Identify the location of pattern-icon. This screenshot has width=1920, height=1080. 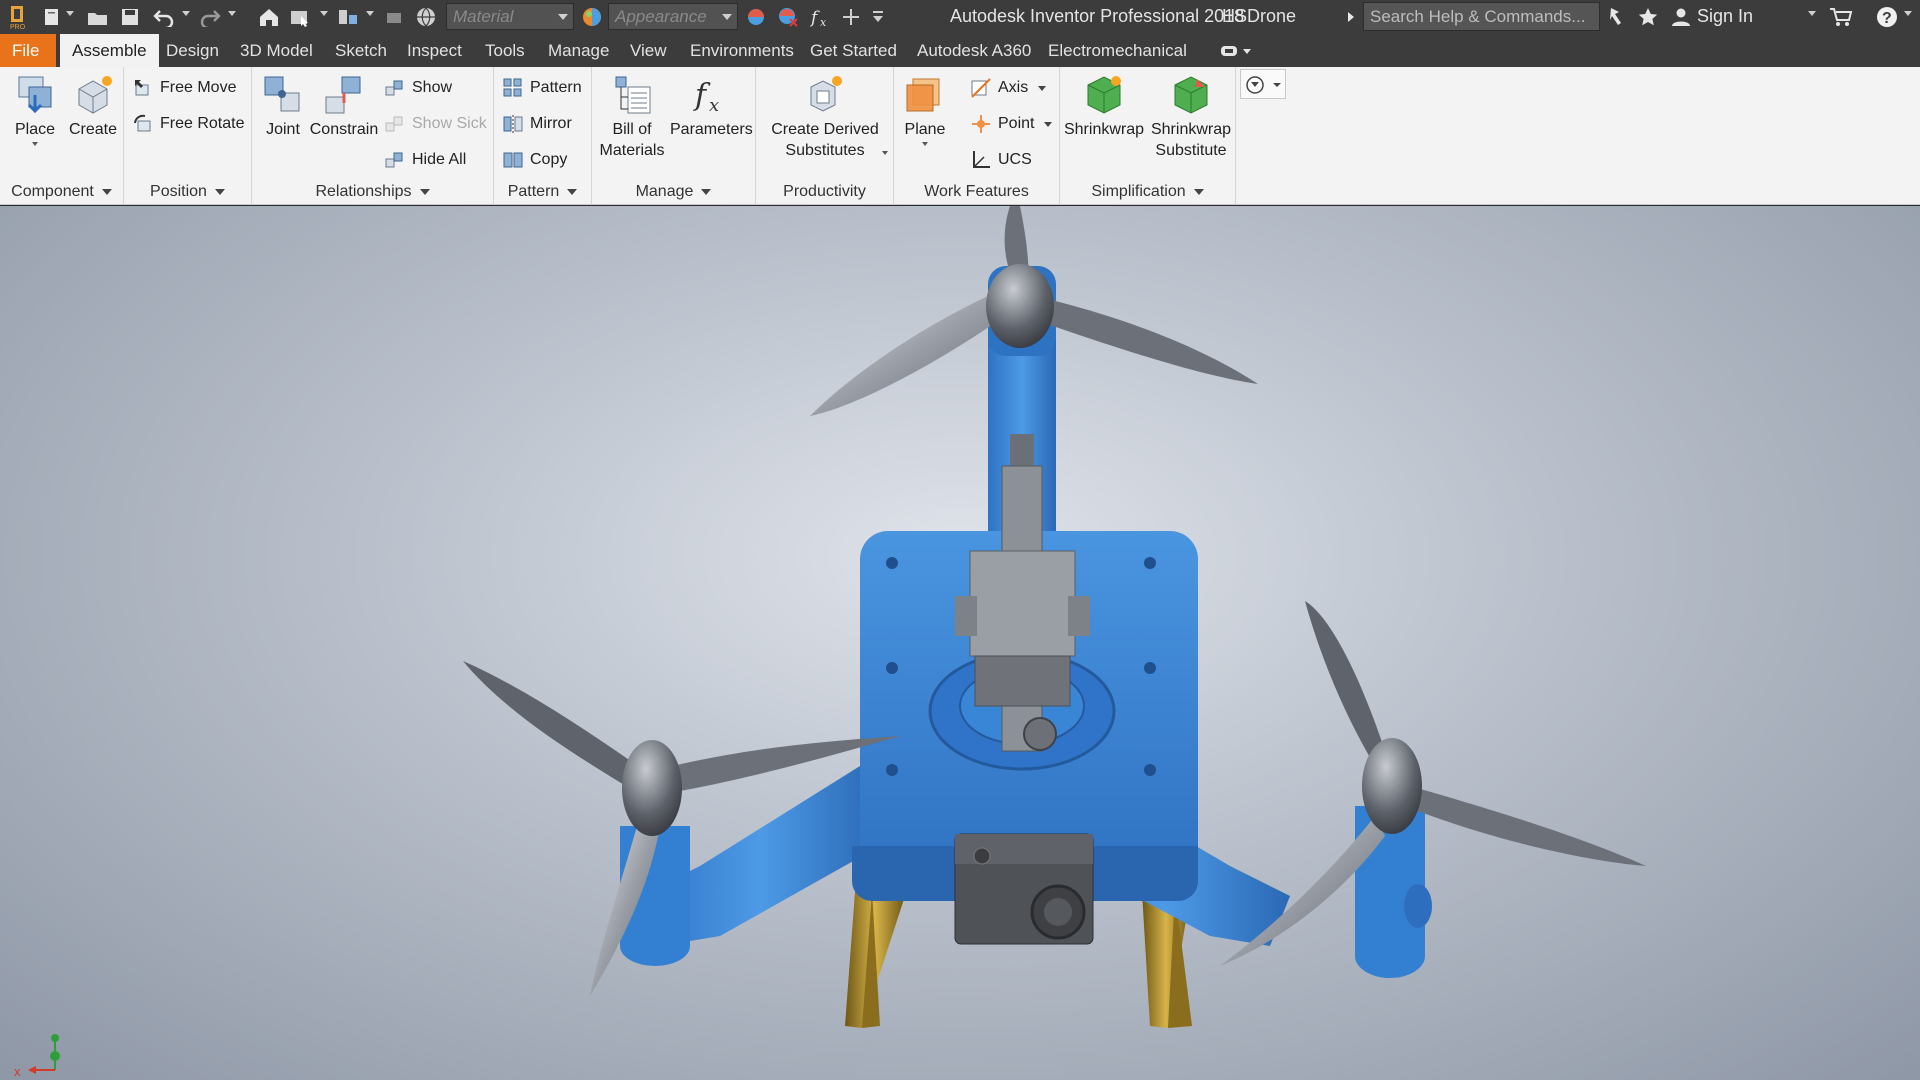
(513, 88).